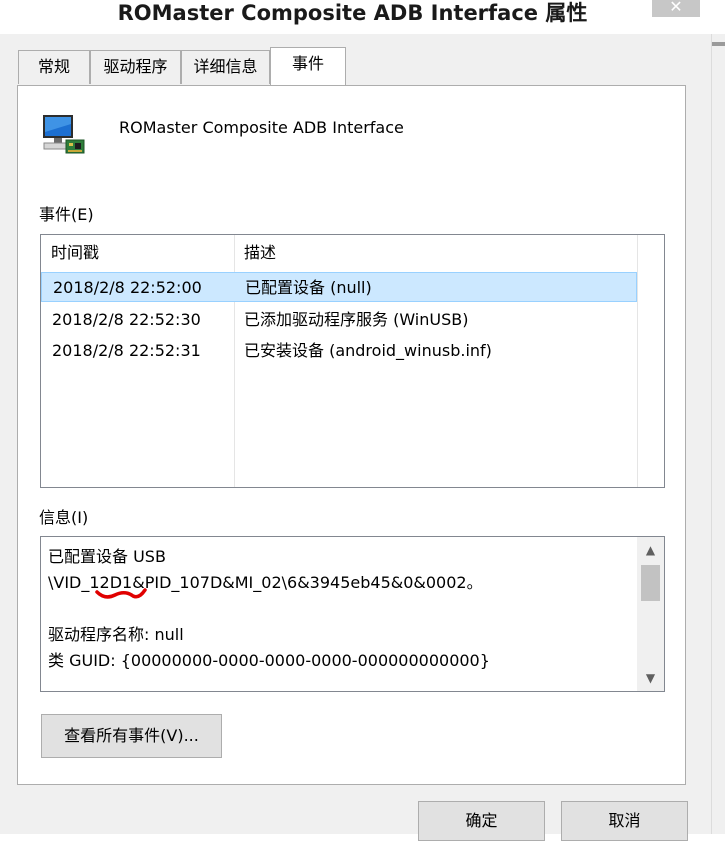  Describe the element at coordinates (126, 350) in the screenshot. I see `event-time: 2018/2/8 22:52:31` at that location.